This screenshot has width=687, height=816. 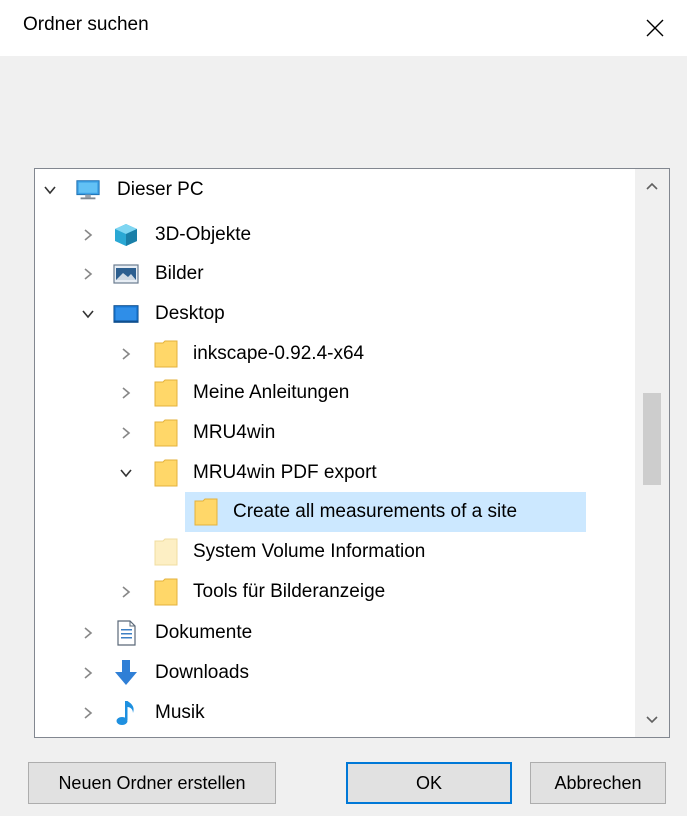 I want to click on scroll-up-button, so click(x=652, y=186).